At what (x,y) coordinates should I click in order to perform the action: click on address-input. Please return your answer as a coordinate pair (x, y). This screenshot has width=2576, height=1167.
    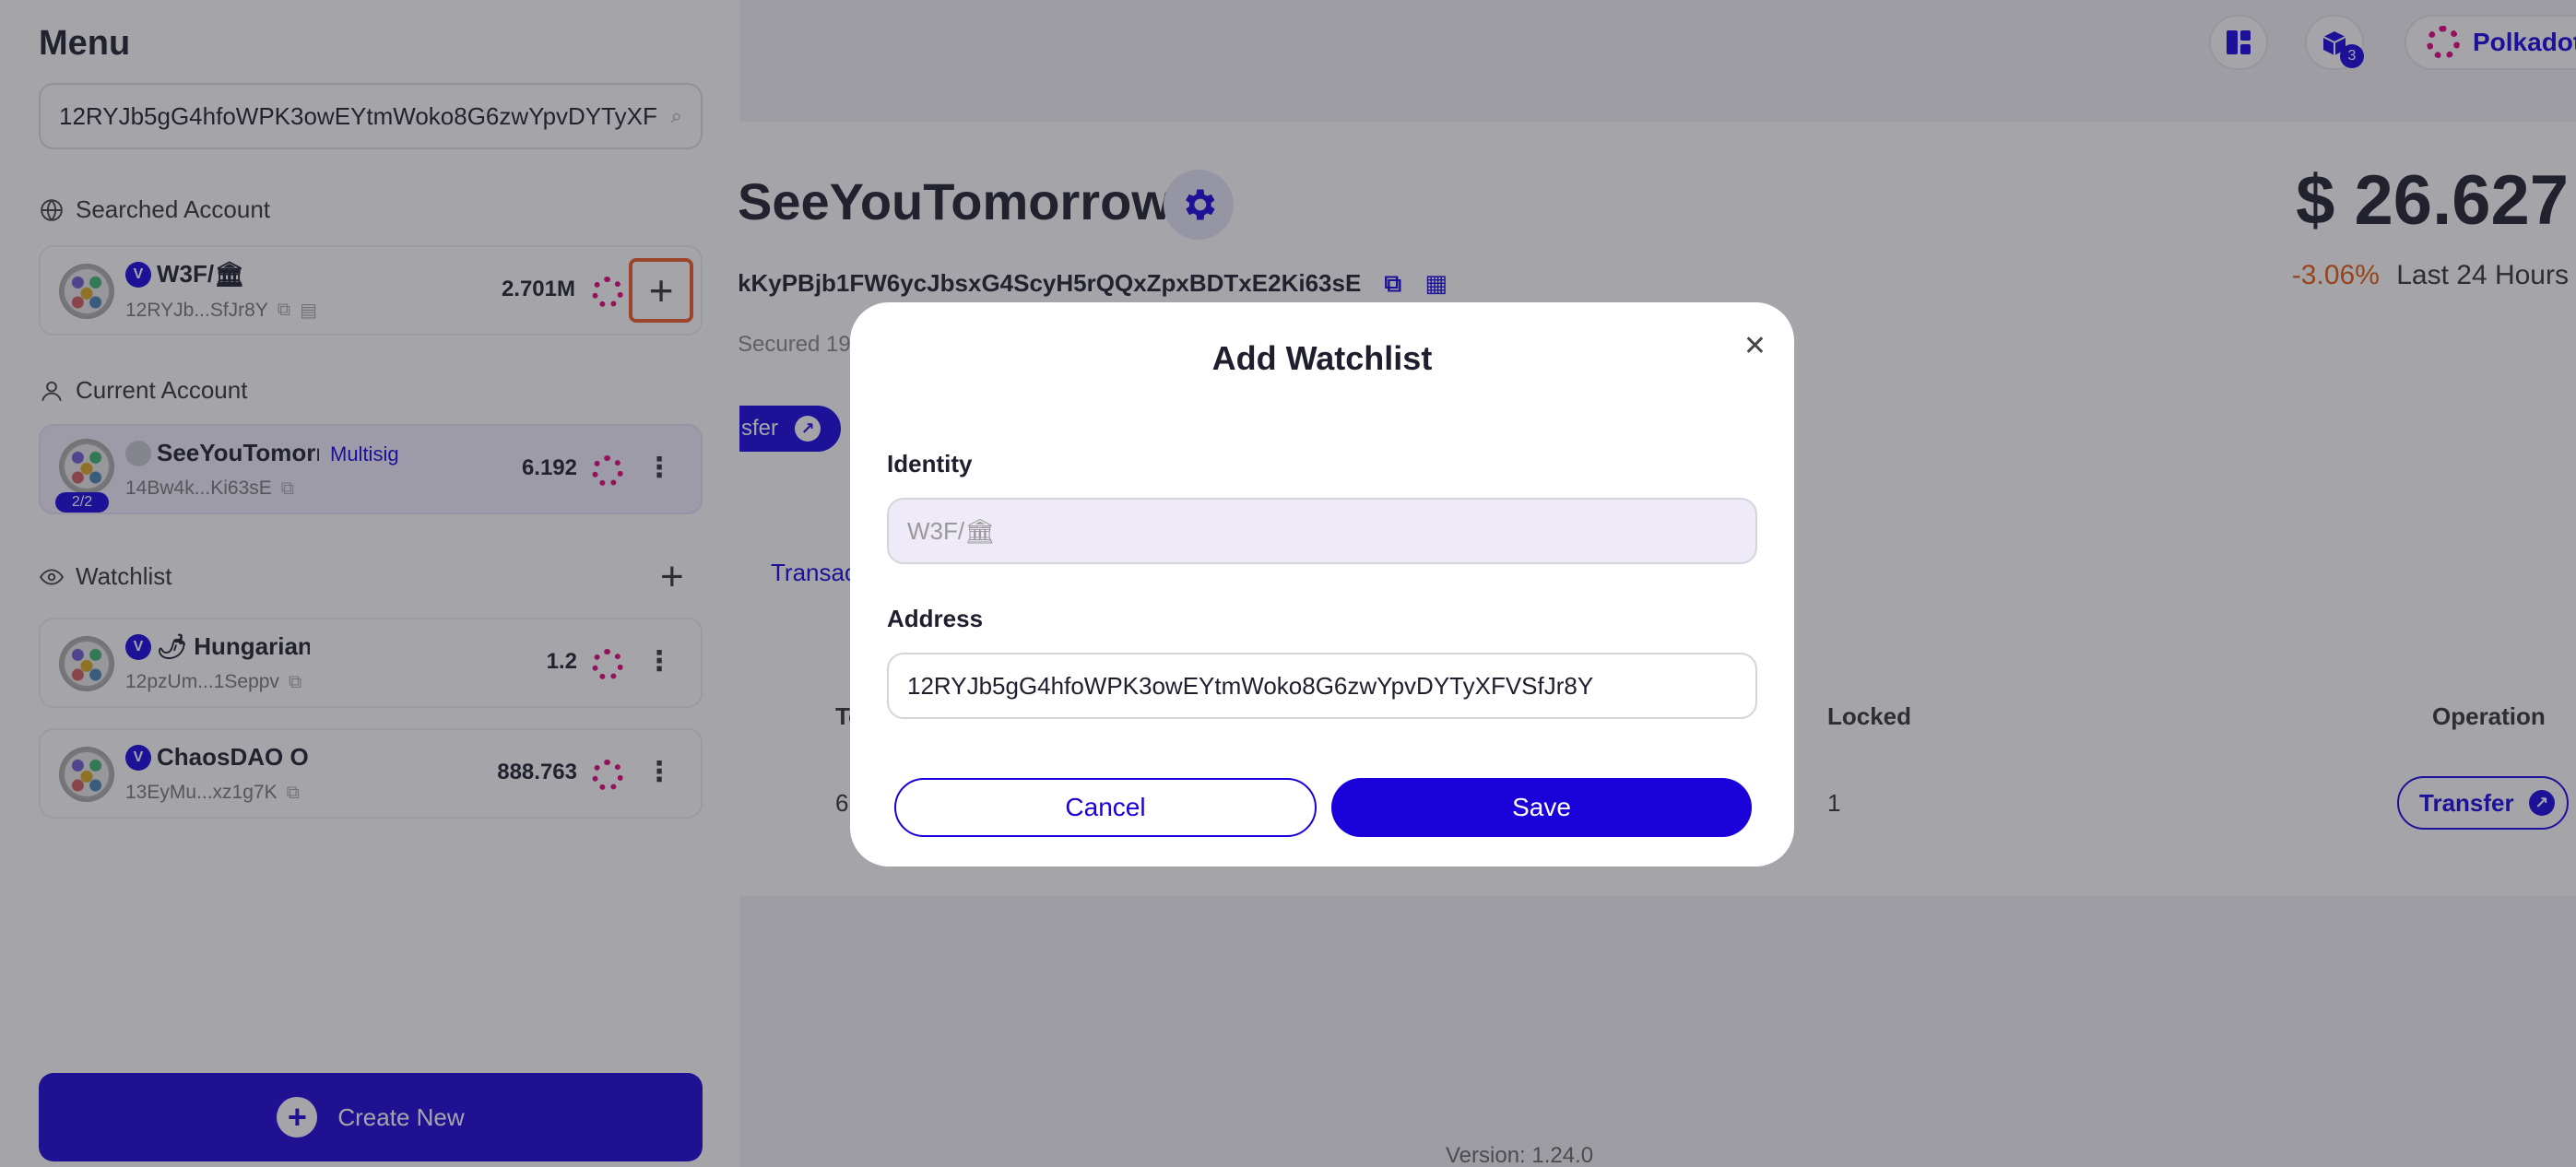
    Looking at the image, I should click on (1322, 686).